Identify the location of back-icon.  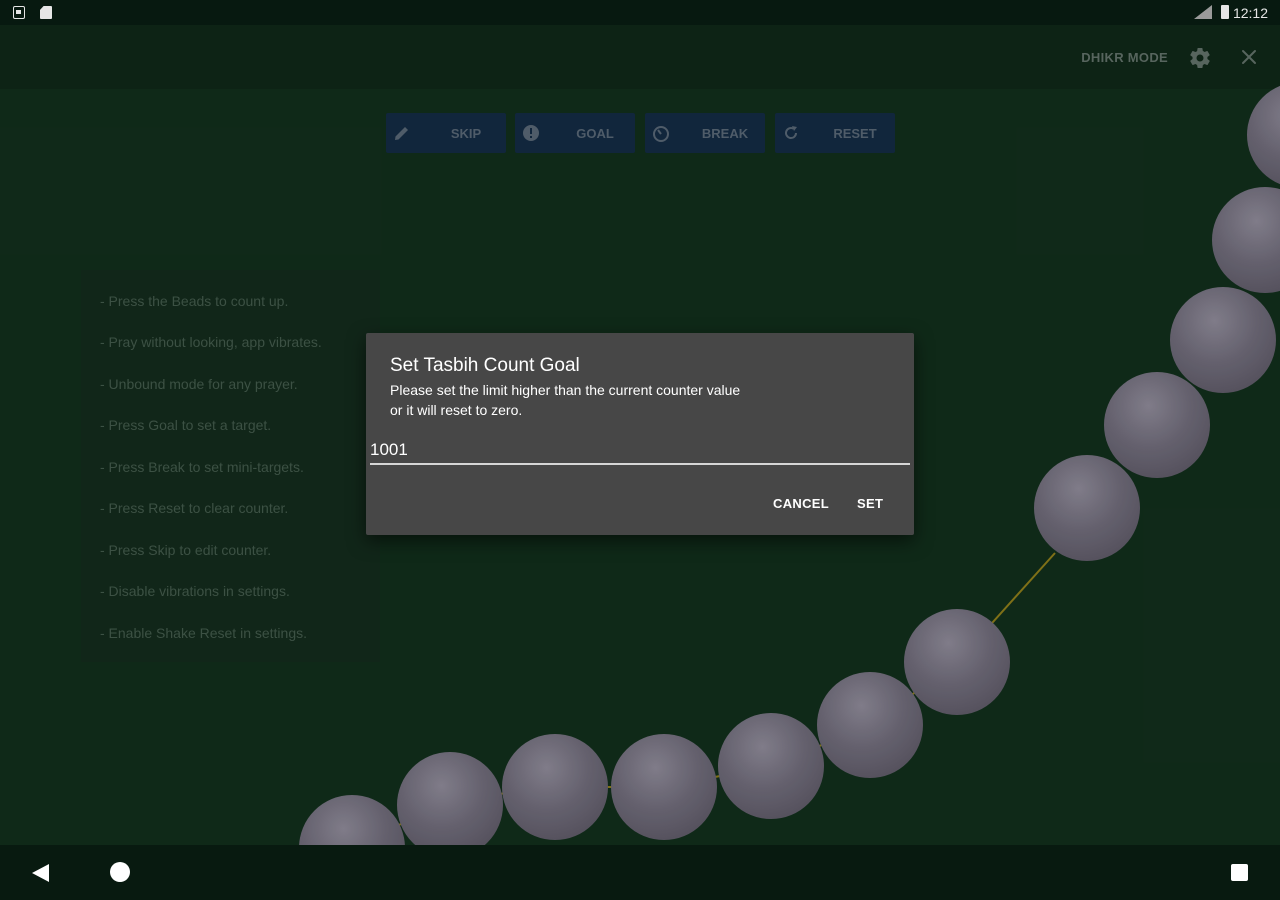
(40, 873).